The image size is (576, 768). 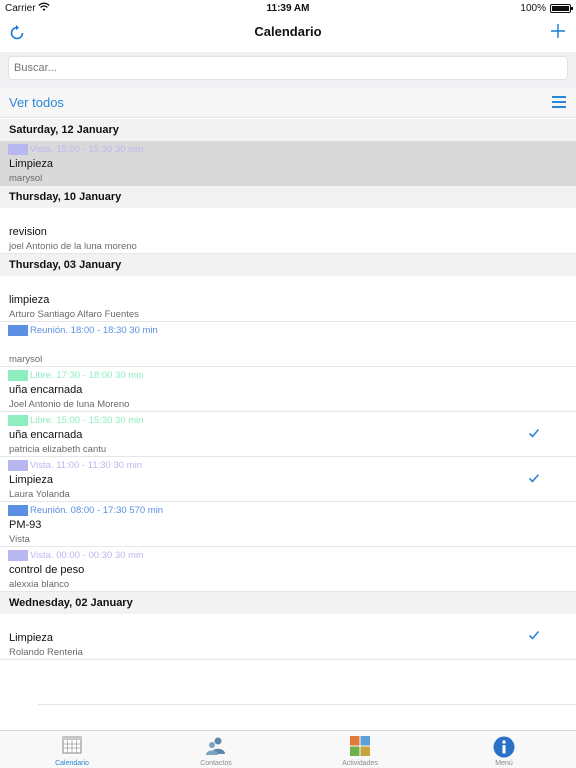 I want to click on event-type-tag: Reunión. 18:00 - 18:30 30 min, so click(x=83, y=330).